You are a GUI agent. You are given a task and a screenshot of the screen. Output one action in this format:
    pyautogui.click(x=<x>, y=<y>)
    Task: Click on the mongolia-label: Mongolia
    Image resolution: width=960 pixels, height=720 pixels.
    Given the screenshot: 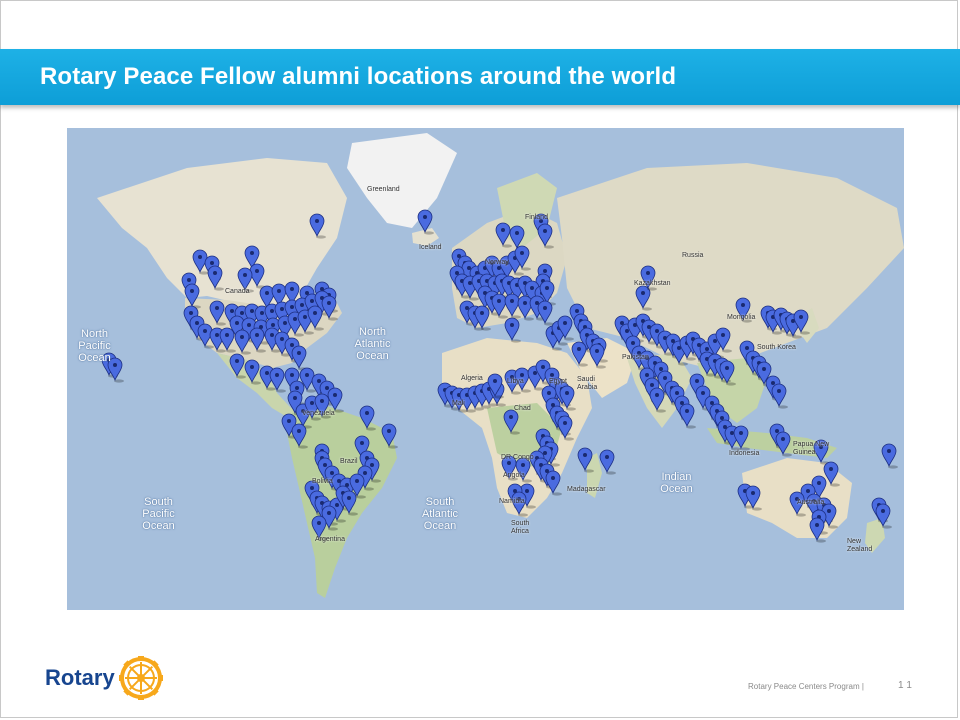 What is the action you would take?
    pyautogui.click(x=741, y=317)
    